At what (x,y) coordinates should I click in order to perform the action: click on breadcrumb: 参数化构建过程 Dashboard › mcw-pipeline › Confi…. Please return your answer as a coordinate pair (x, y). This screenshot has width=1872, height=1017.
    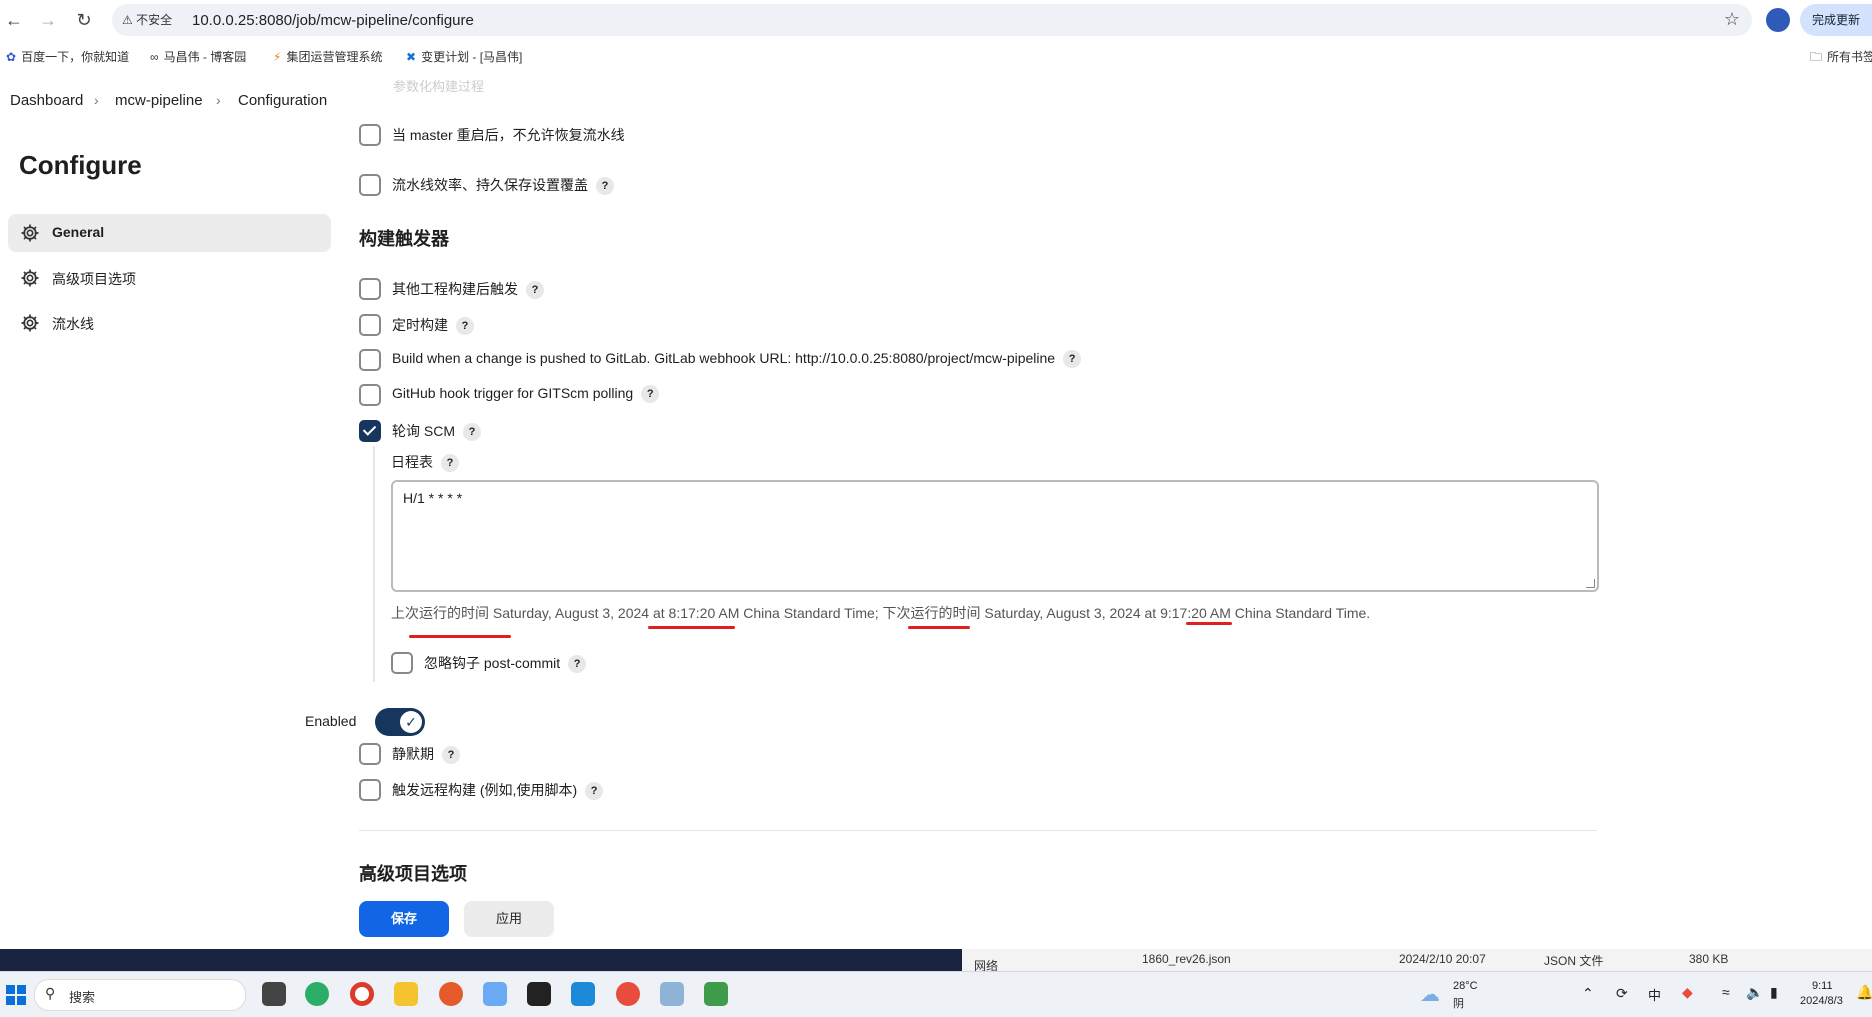
    Looking at the image, I should click on (936, 101).